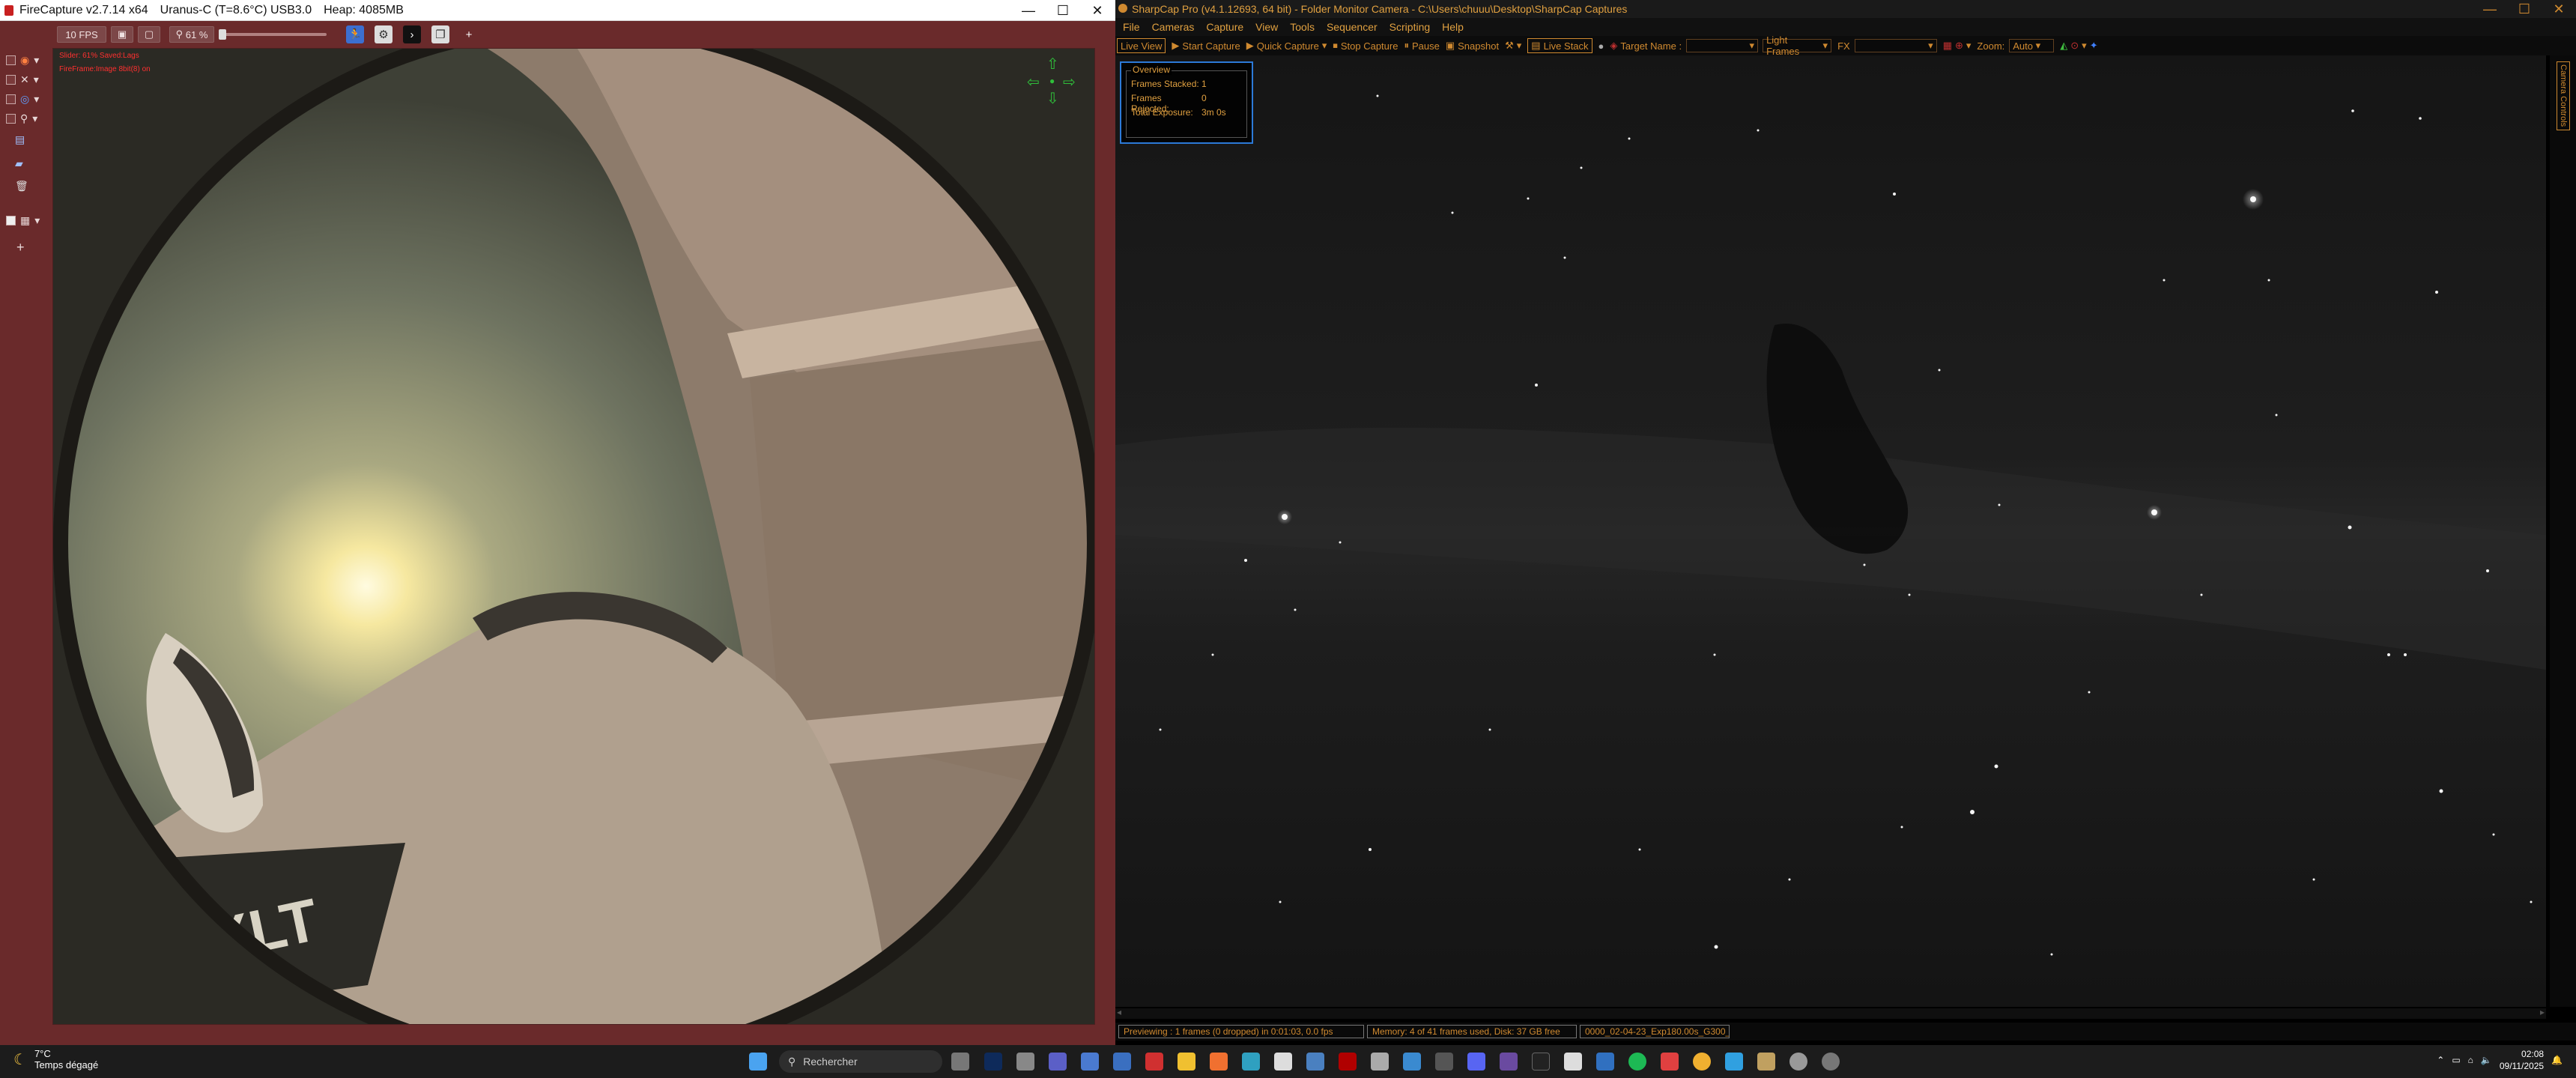  What do you see at coordinates (1352, 27) in the screenshot?
I see `menu-sequencer: Sequencer` at bounding box center [1352, 27].